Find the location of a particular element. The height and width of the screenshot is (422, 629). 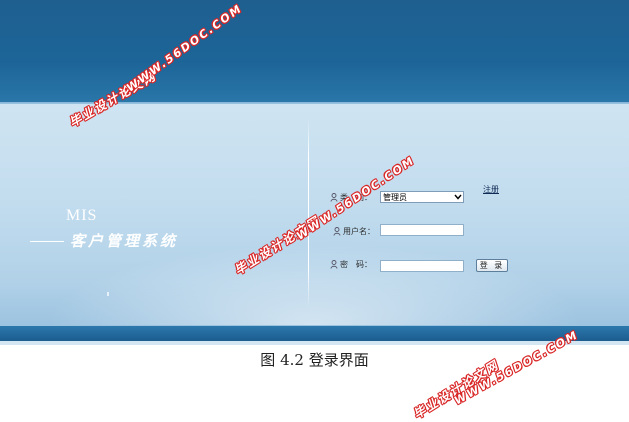

password-label-wrap: 密 码： is located at coordinates (351, 264).